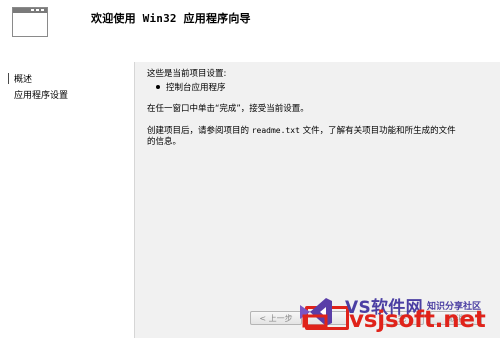 The height and width of the screenshot is (338, 500). I want to click on nav-item-app-settings: 应用程序设置, so click(41, 94).